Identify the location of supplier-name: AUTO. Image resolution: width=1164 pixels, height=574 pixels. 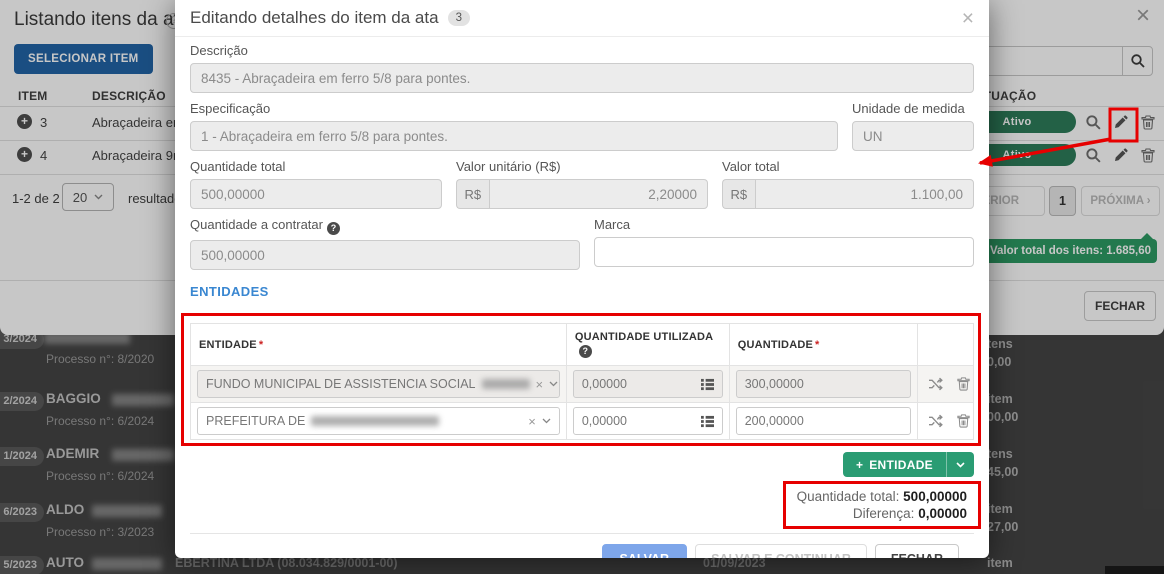
(65, 562).